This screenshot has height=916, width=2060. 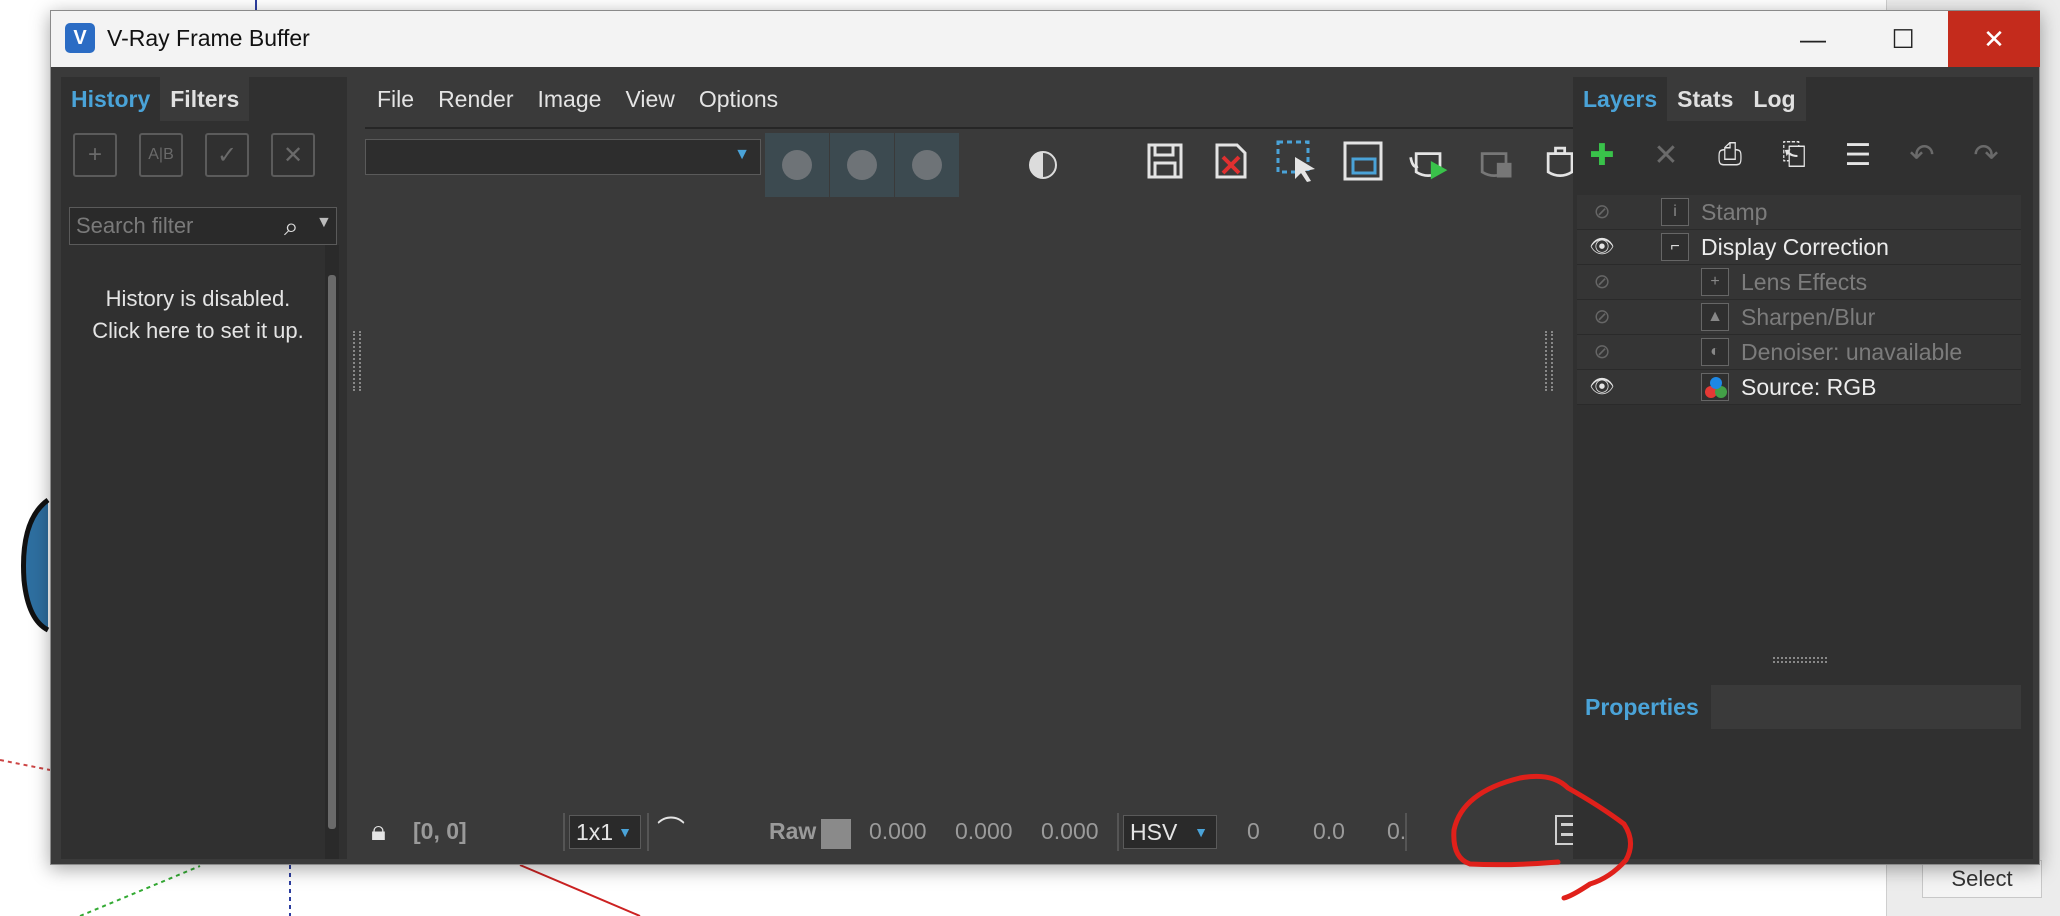 I want to click on region-render-icon, so click(x=1297, y=161).